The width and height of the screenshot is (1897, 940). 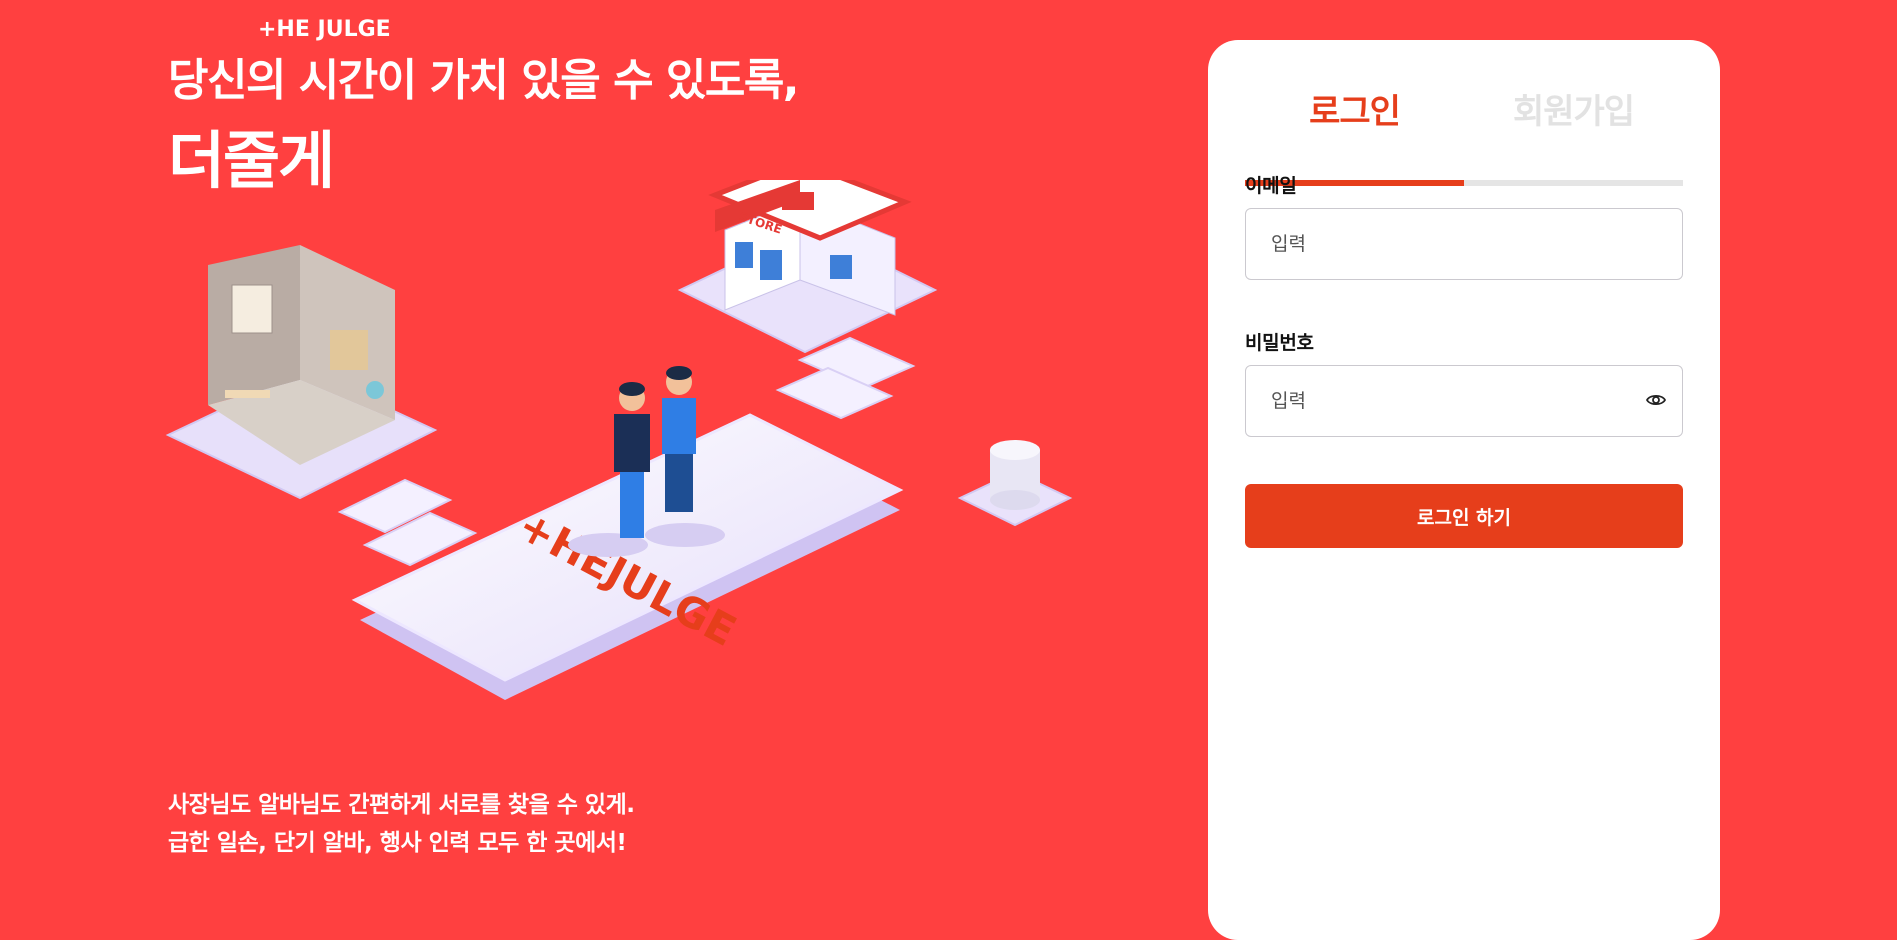 I want to click on tab-signup-indicator, so click(x=1573, y=183).